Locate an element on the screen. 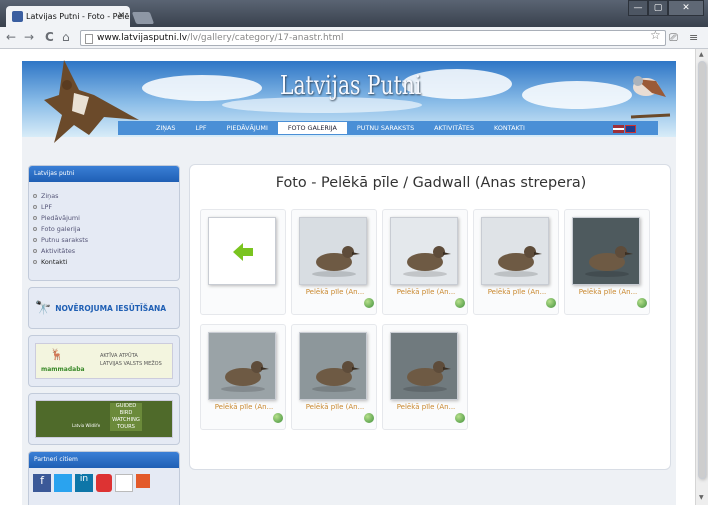 The image size is (708, 505). sidebar-item-label: LPF is located at coordinates (47, 206).